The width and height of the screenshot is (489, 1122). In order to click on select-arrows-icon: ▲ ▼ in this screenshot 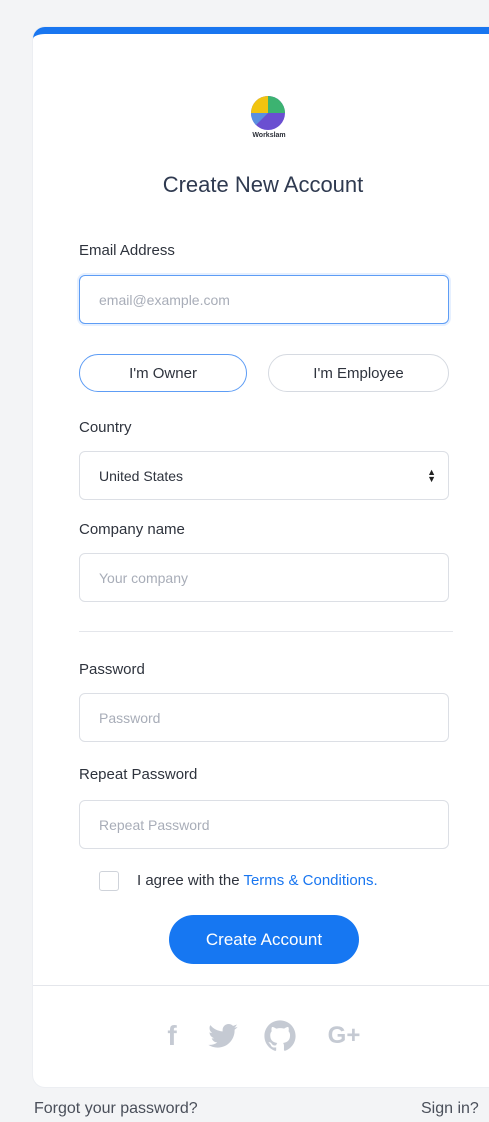, I will do `click(431, 475)`.